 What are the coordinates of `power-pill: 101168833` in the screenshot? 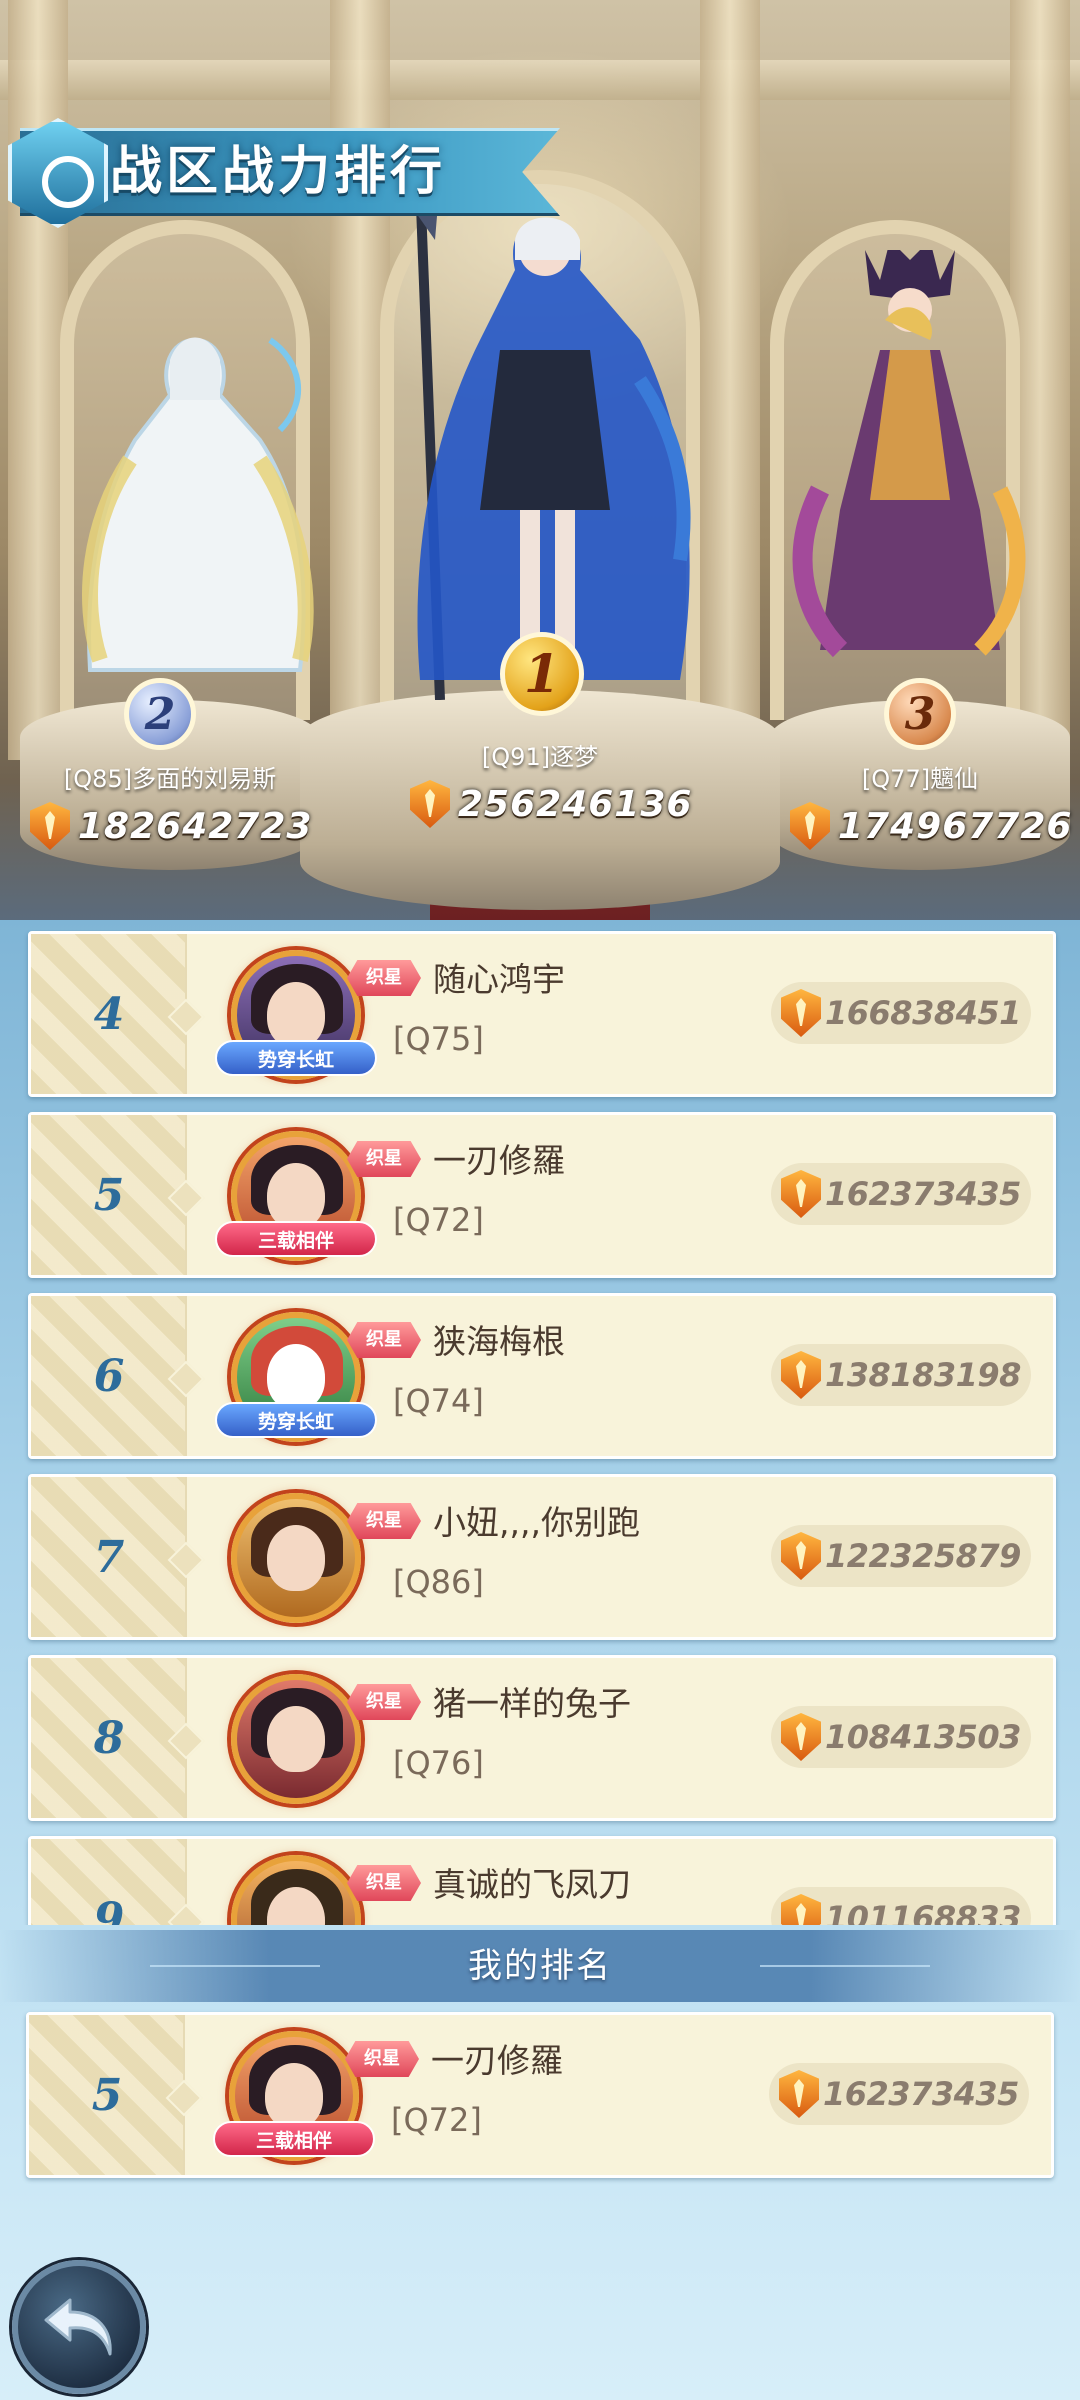 It's located at (901, 1906).